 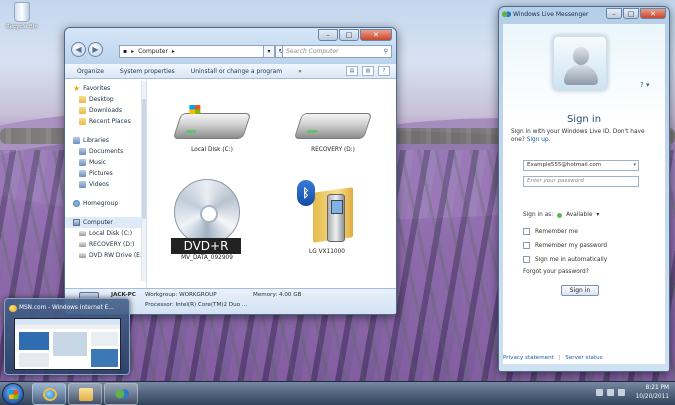 What do you see at coordinates (565, 259) in the screenshot?
I see `auto-signin-checkbox: Sign me in automatically` at bounding box center [565, 259].